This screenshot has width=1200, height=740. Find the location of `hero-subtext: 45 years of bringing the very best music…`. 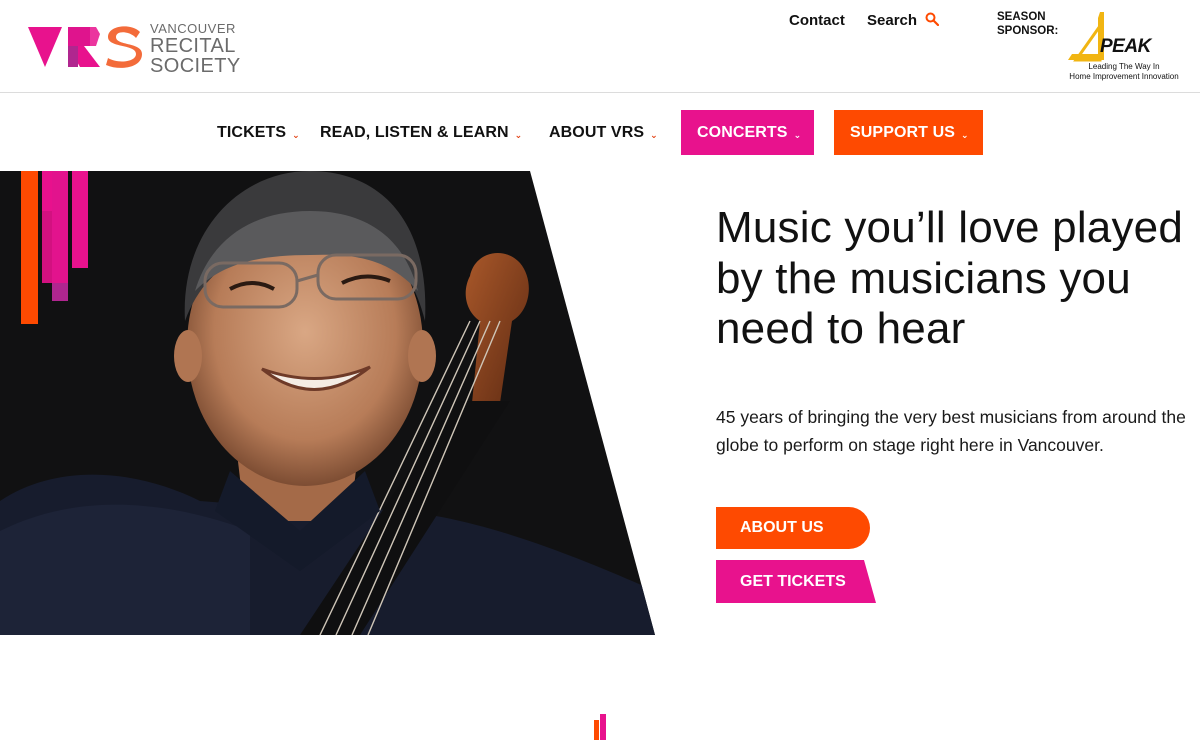

hero-subtext: 45 years of bringing the very best music… is located at coordinates (951, 431).